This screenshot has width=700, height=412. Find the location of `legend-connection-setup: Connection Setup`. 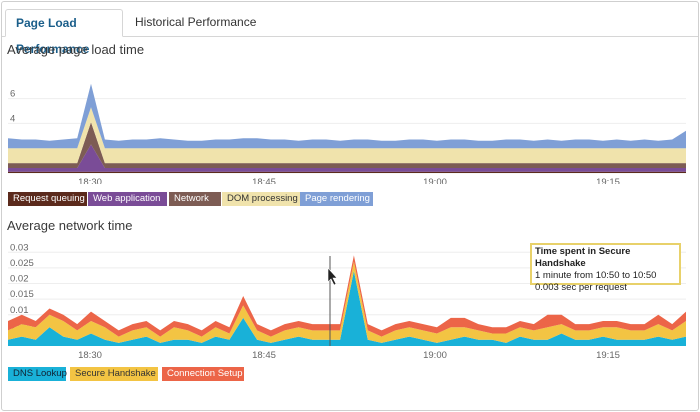

legend-connection-setup: Connection Setup is located at coordinates (203, 374).